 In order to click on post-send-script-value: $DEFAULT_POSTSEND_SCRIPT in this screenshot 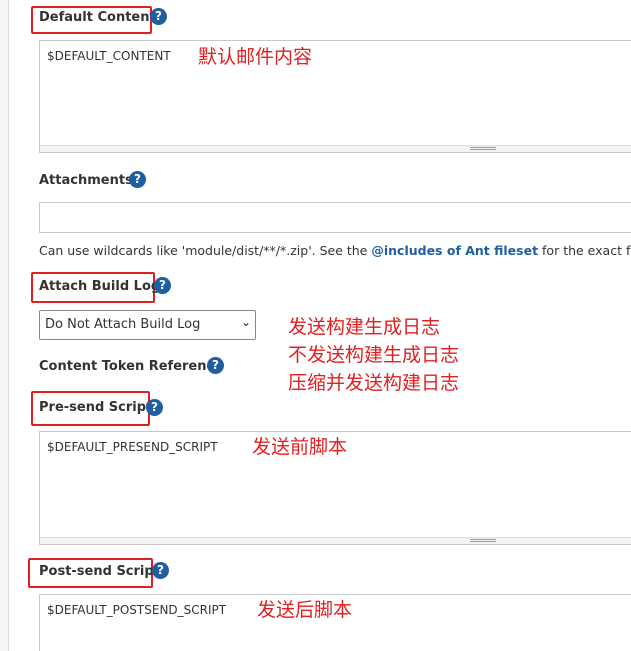, I will do `click(137, 610)`.